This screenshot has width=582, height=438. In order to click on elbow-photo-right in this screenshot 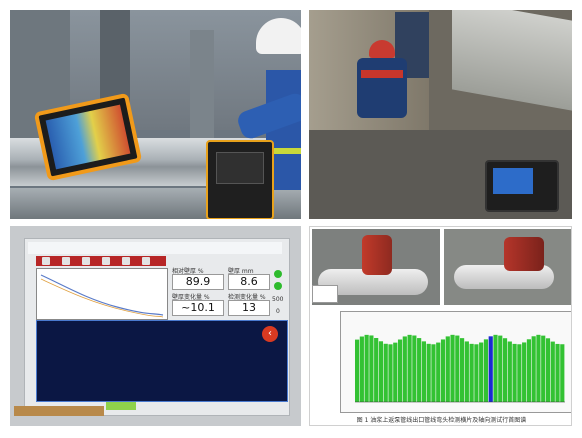, I will do `click(507, 267)`.